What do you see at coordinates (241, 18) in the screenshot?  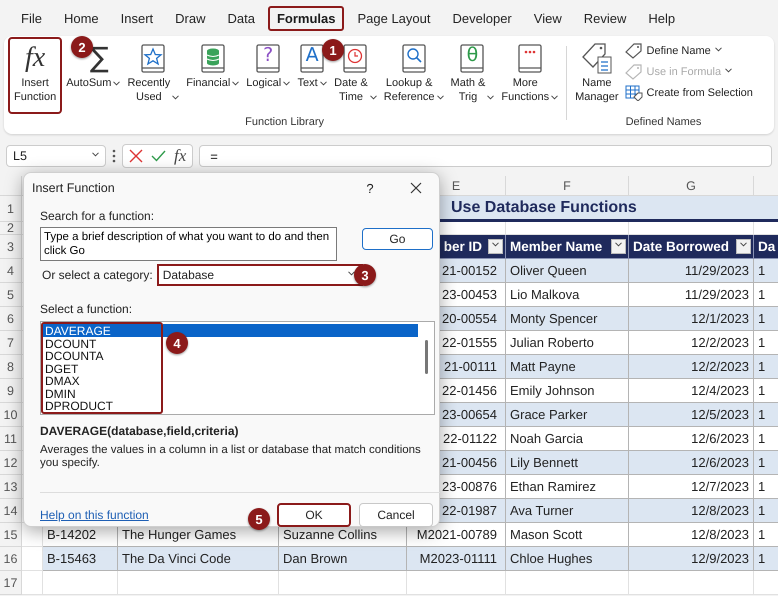 I see `menu-tab: Data` at bounding box center [241, 18].